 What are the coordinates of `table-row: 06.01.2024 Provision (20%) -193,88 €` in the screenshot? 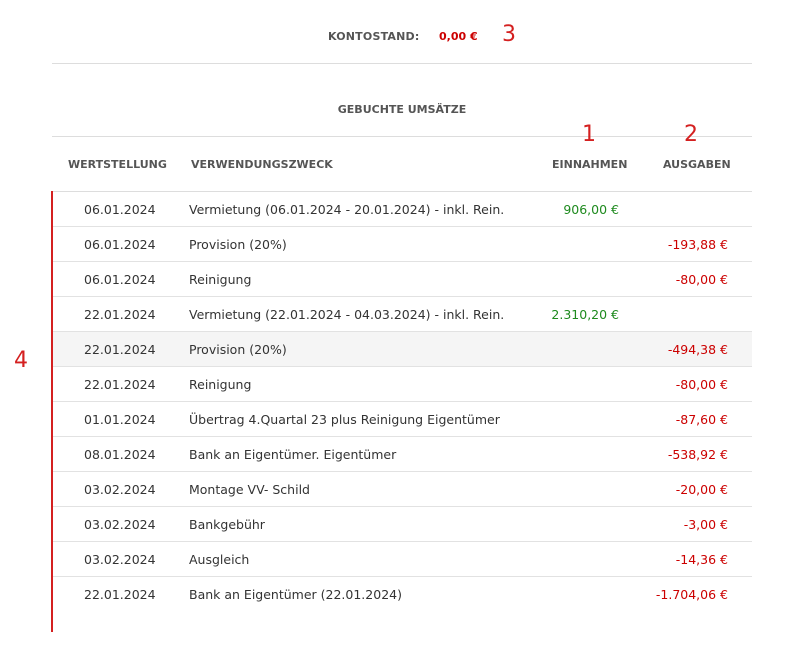 It's located at (402, 244).